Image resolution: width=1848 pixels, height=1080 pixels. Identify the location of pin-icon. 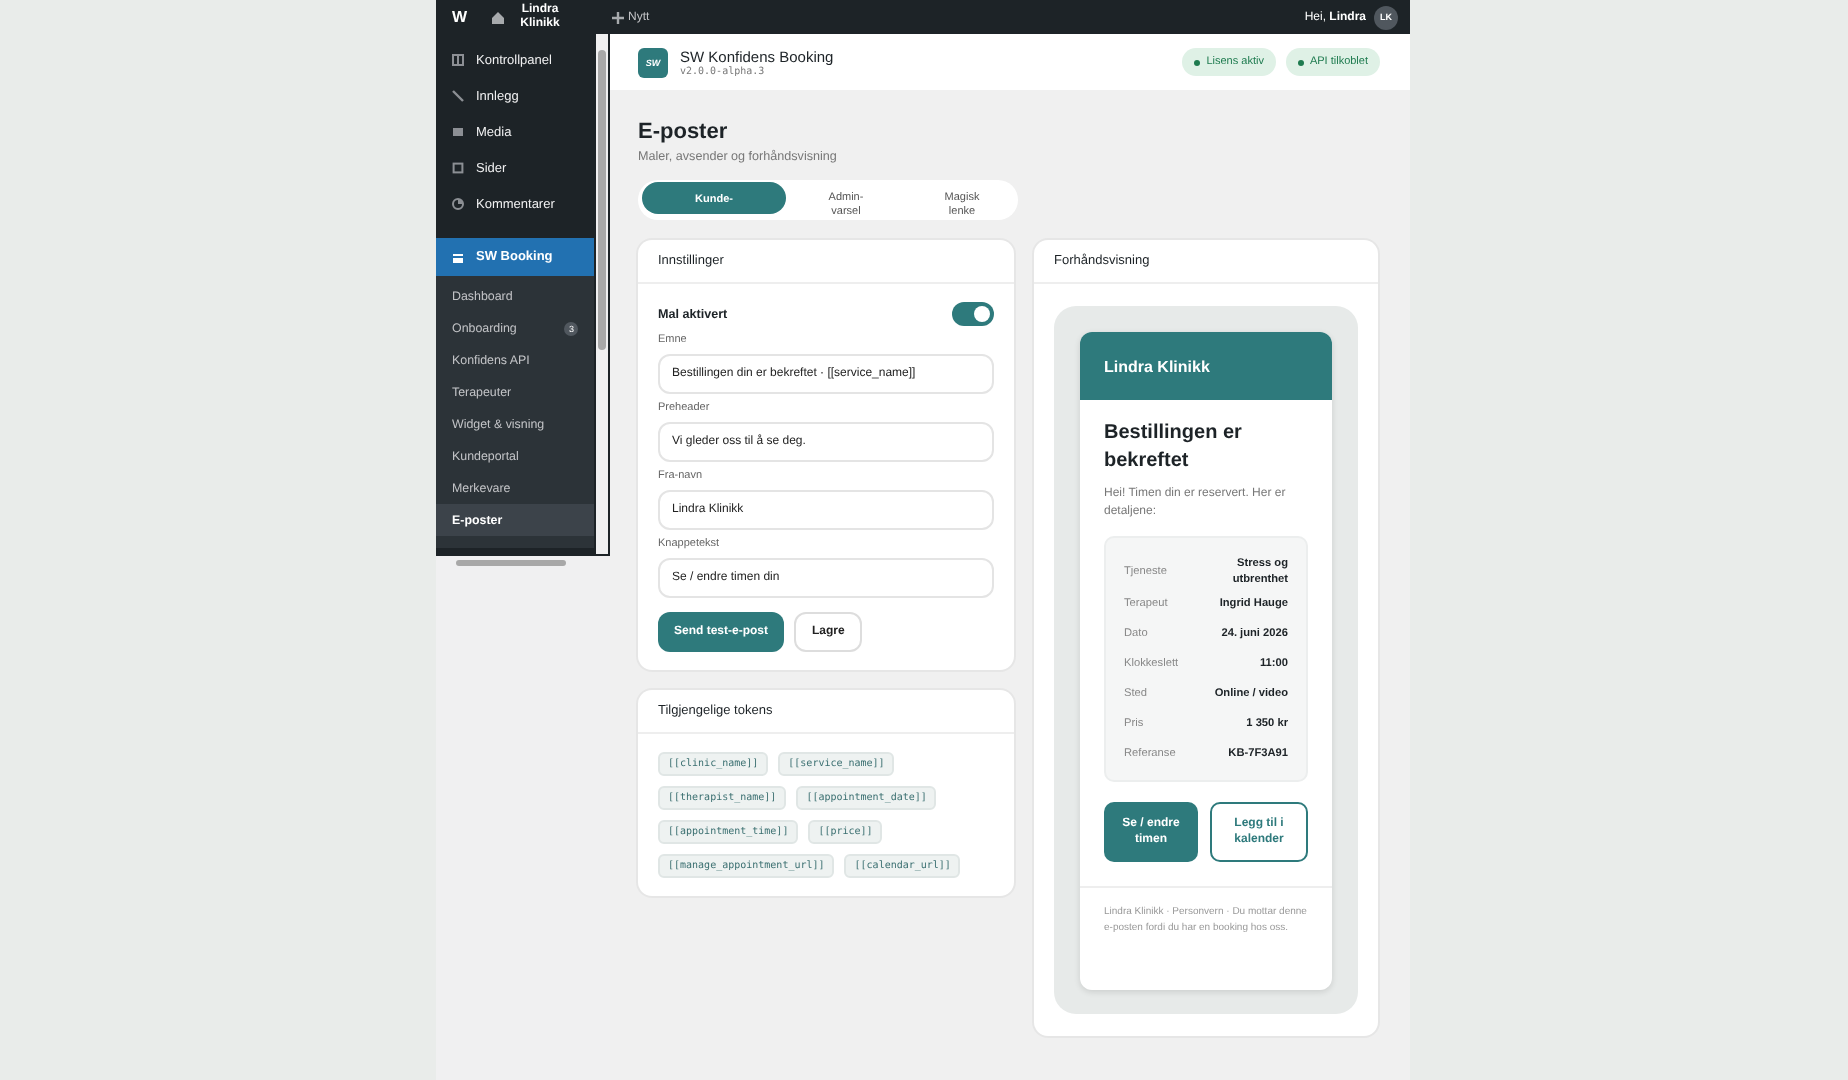
(458, 96).